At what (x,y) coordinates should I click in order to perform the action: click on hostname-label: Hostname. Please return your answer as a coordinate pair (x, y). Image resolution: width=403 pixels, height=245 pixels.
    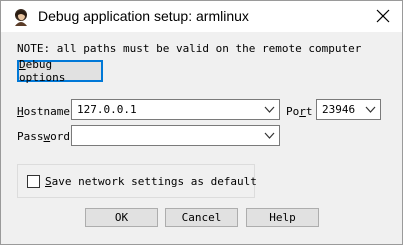
    Looking at the image, I should click on (43, 111).